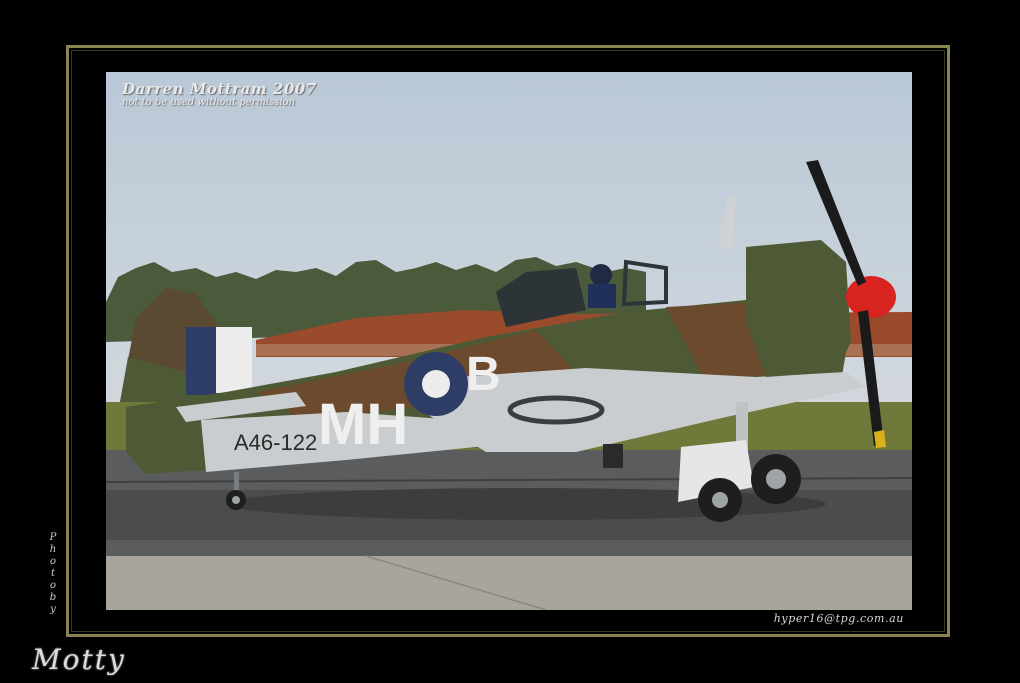 The height and width of the screenshot is (683, 1020). What do you see at coordinates (209, 102) in the screenshot?
I see `watermark-note: not to be used without permission` at bounding box center [209, 102].